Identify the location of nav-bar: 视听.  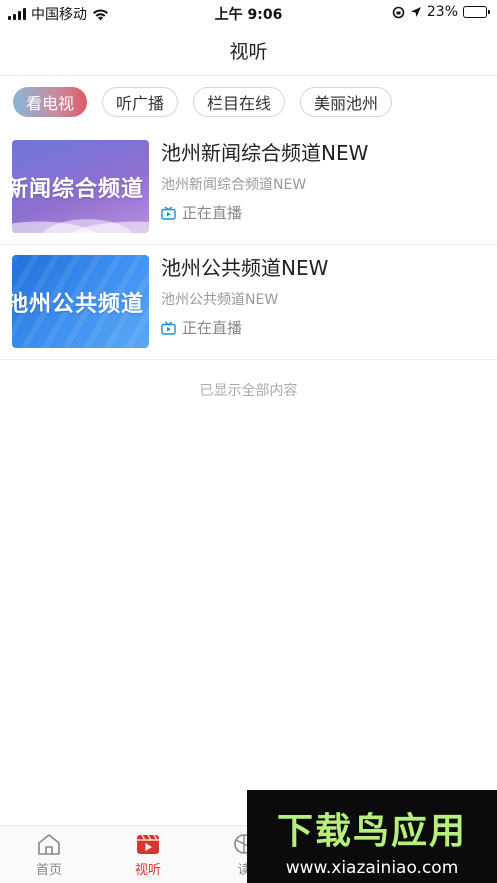
(248, 51).